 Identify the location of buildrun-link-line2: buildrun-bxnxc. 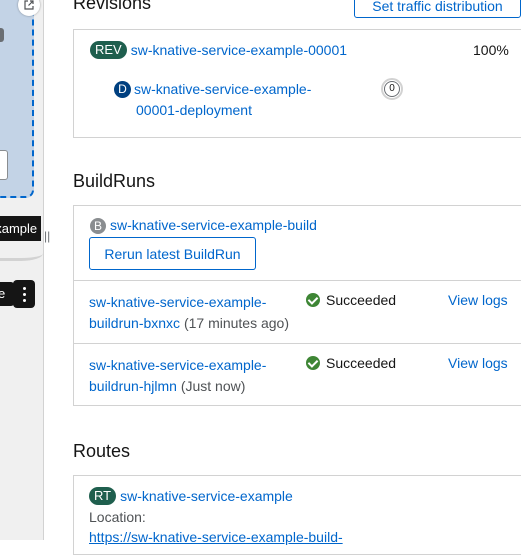
(135, 323).